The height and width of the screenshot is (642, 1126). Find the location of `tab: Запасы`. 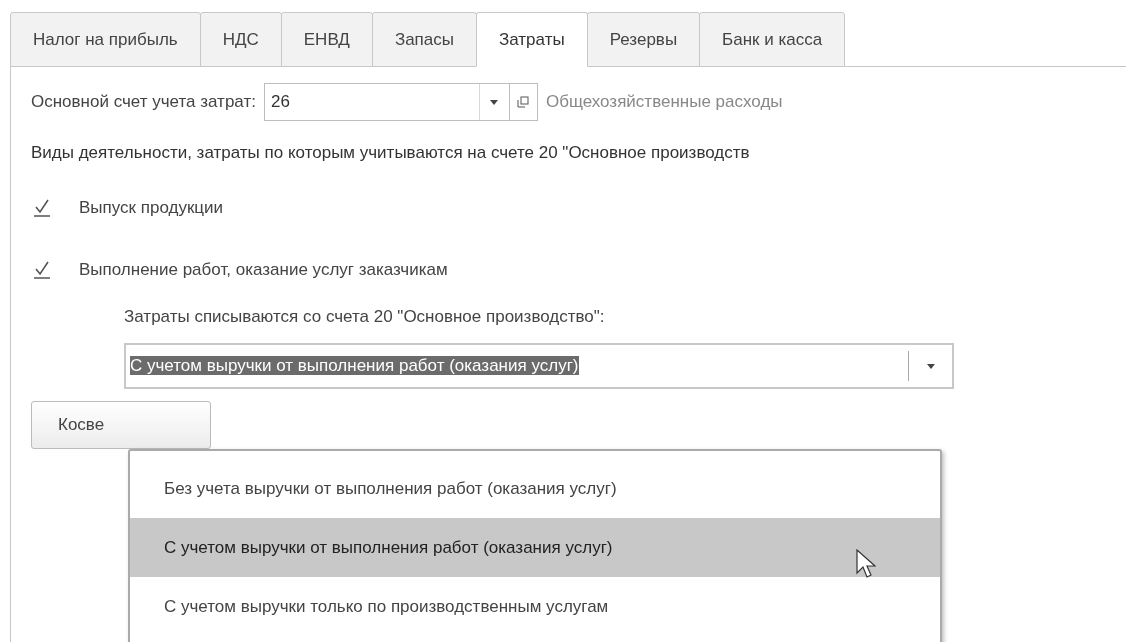

tab: Запасы is located at coordinates (424, 39).